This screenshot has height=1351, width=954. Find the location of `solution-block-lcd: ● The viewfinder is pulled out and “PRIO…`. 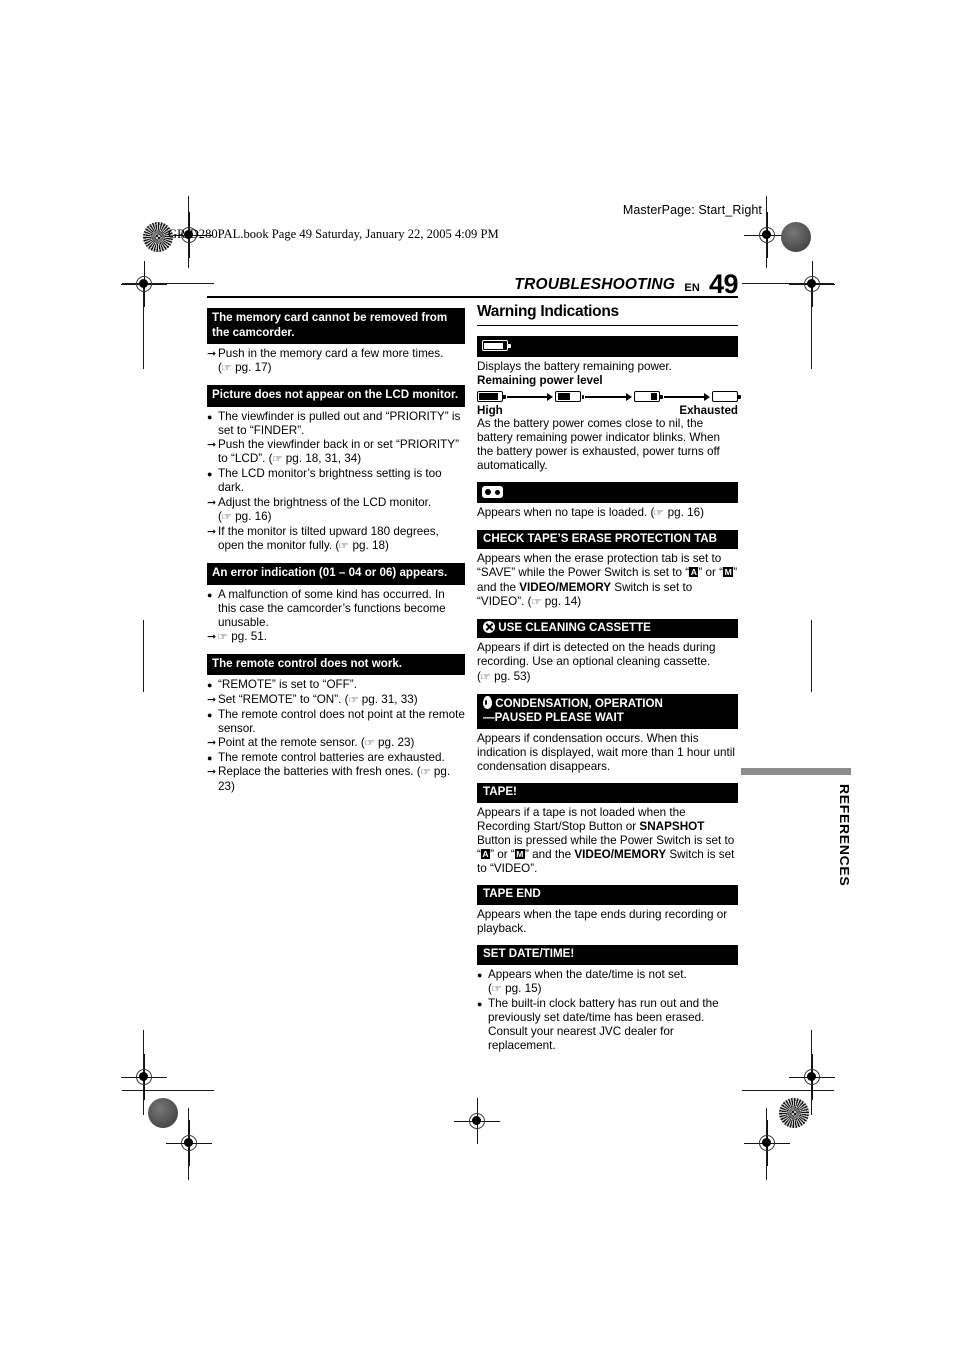

solution-block-lcd: ● The viewfinder is pulled out and “PRIO… is located at coordinates (336, 482).